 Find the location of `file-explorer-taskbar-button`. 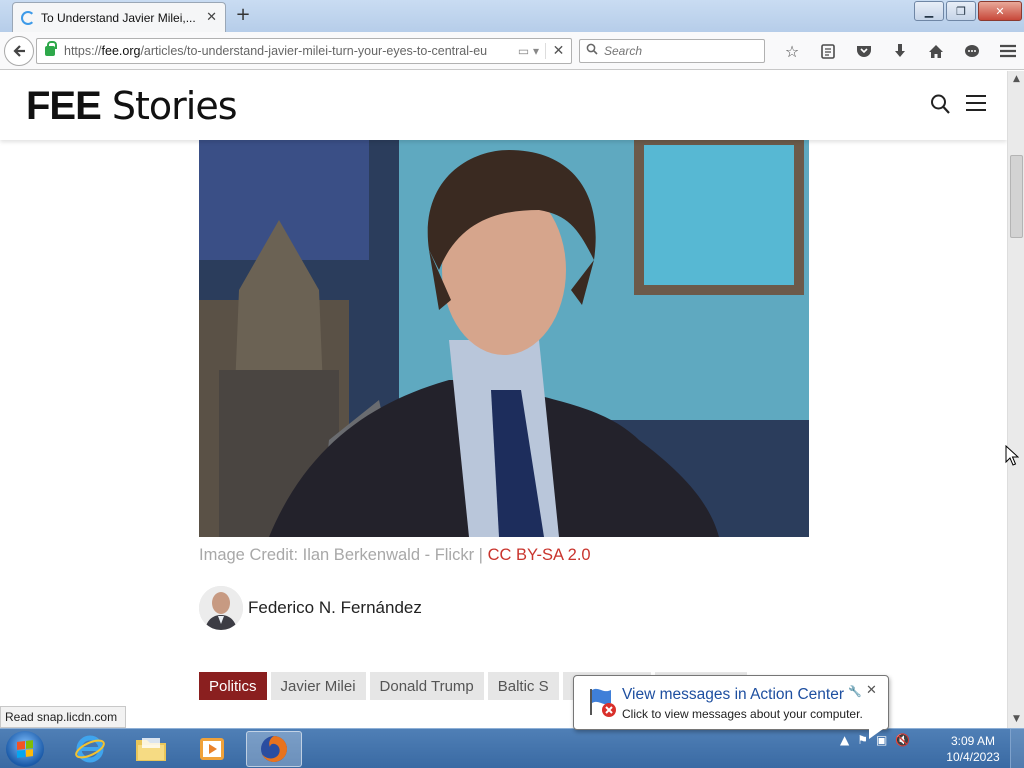

file-explorer-taskbar-button is located at coordinates (151, 749).